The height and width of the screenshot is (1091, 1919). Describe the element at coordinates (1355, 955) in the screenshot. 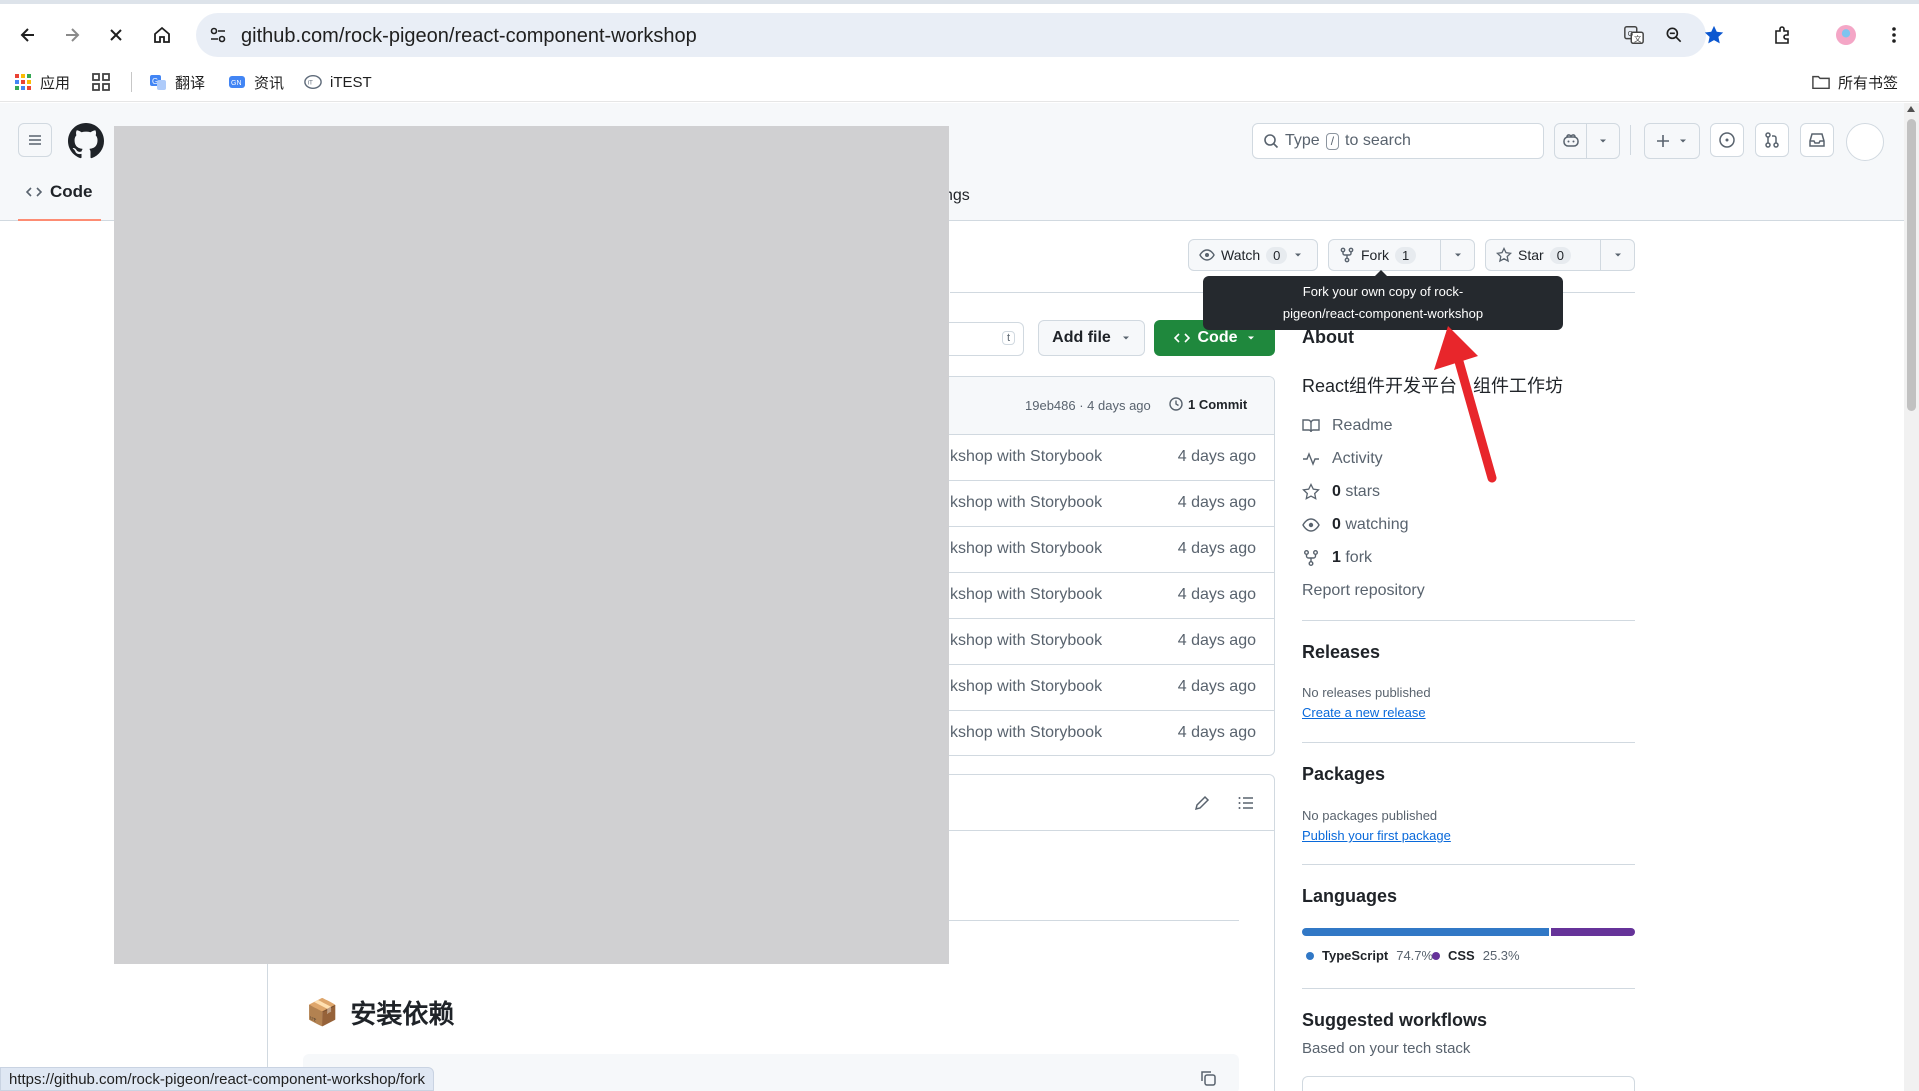

I see `language-name: TypeScript` at that location.